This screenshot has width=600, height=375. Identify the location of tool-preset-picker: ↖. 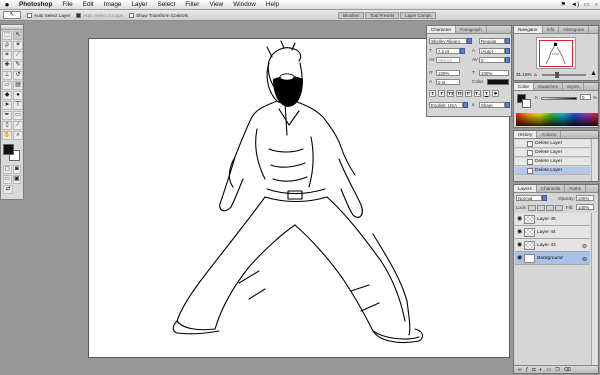
(12, 15).